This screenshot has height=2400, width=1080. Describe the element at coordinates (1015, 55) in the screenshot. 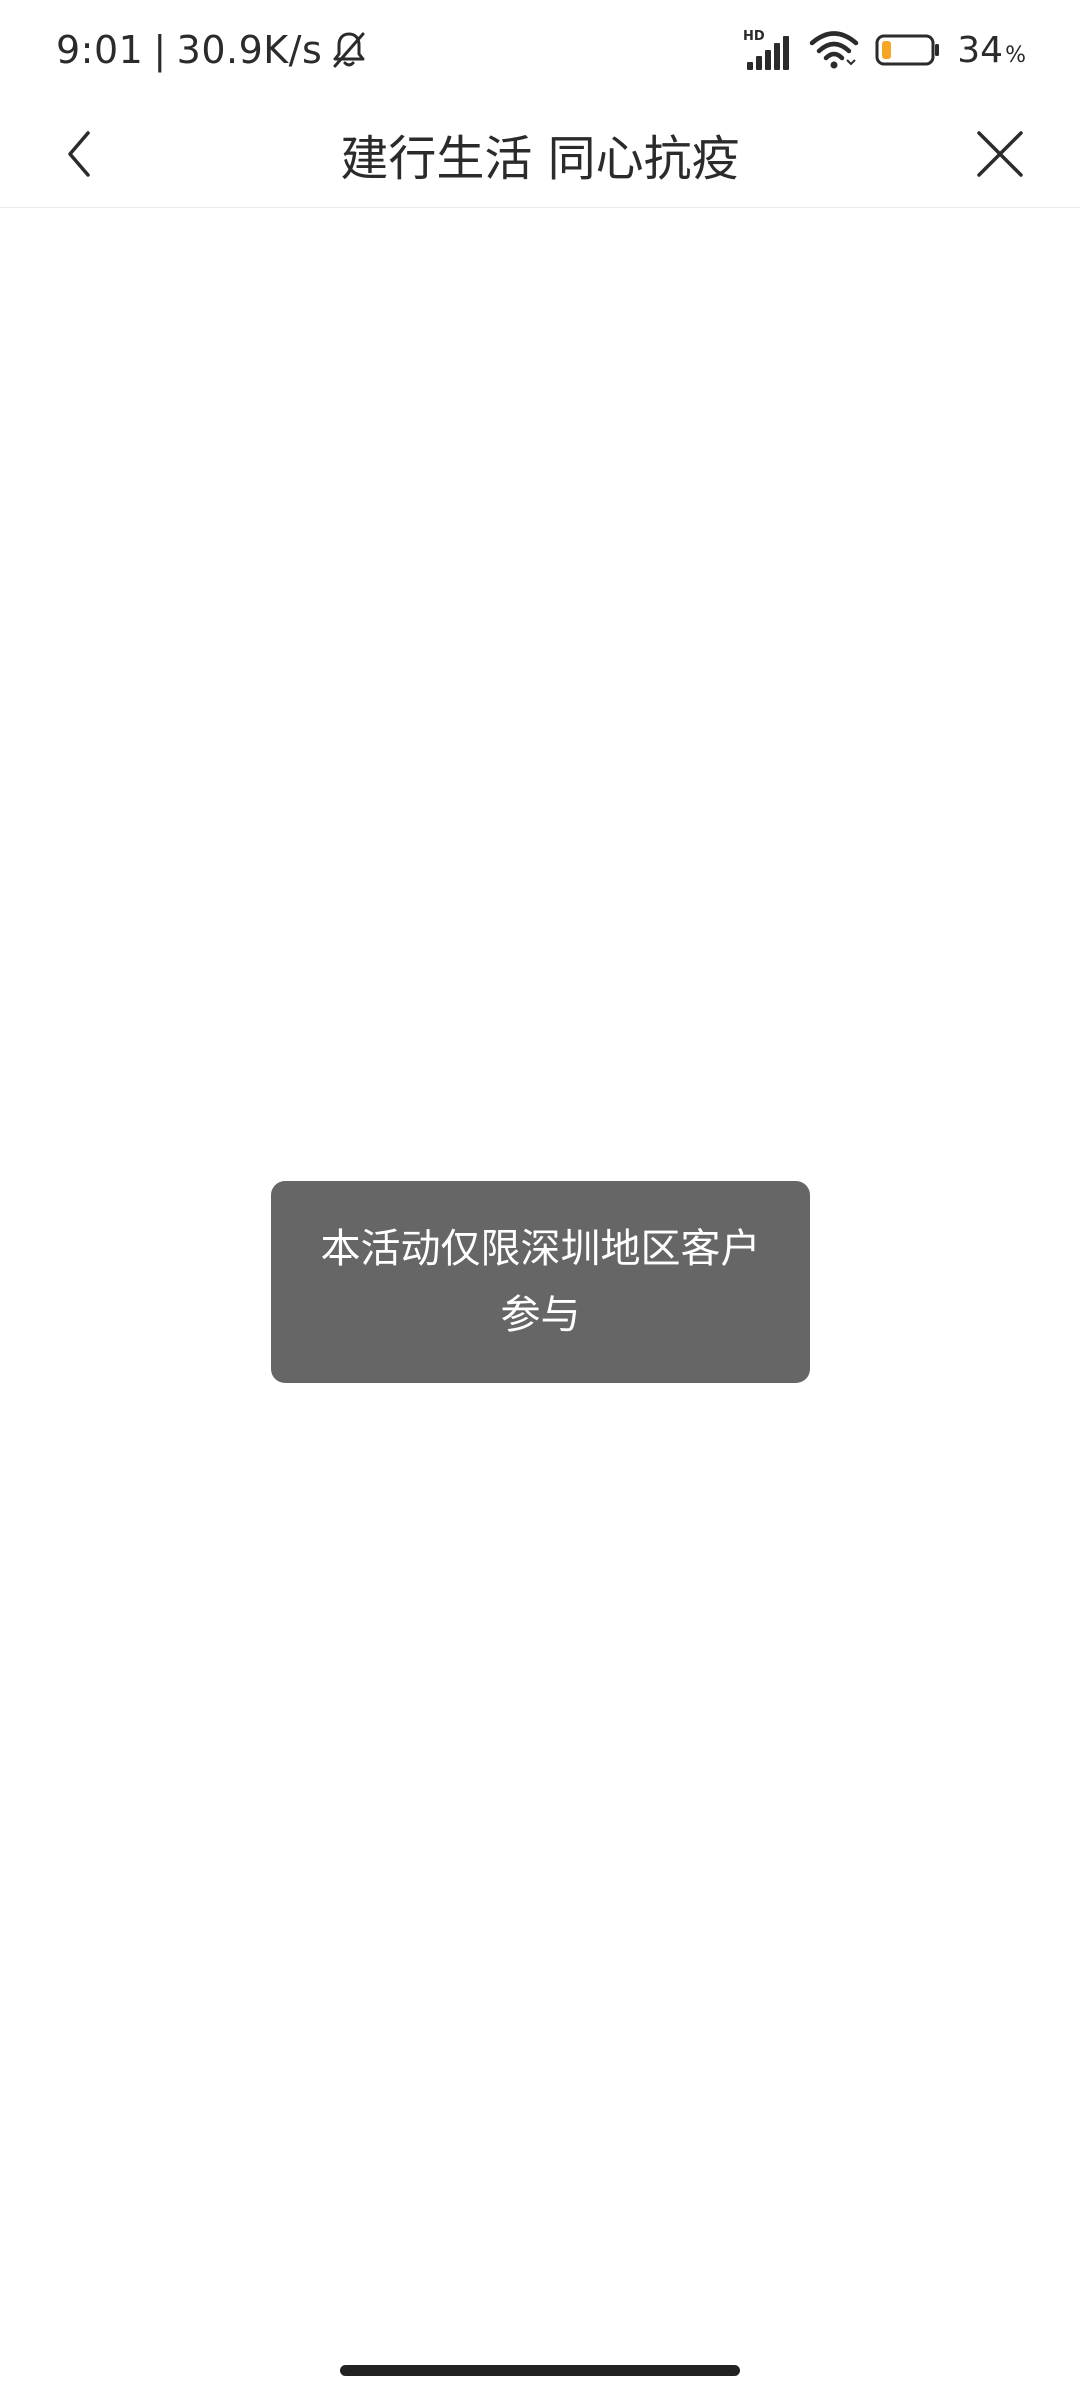

I see `battery-percent-sign: %` at that location.